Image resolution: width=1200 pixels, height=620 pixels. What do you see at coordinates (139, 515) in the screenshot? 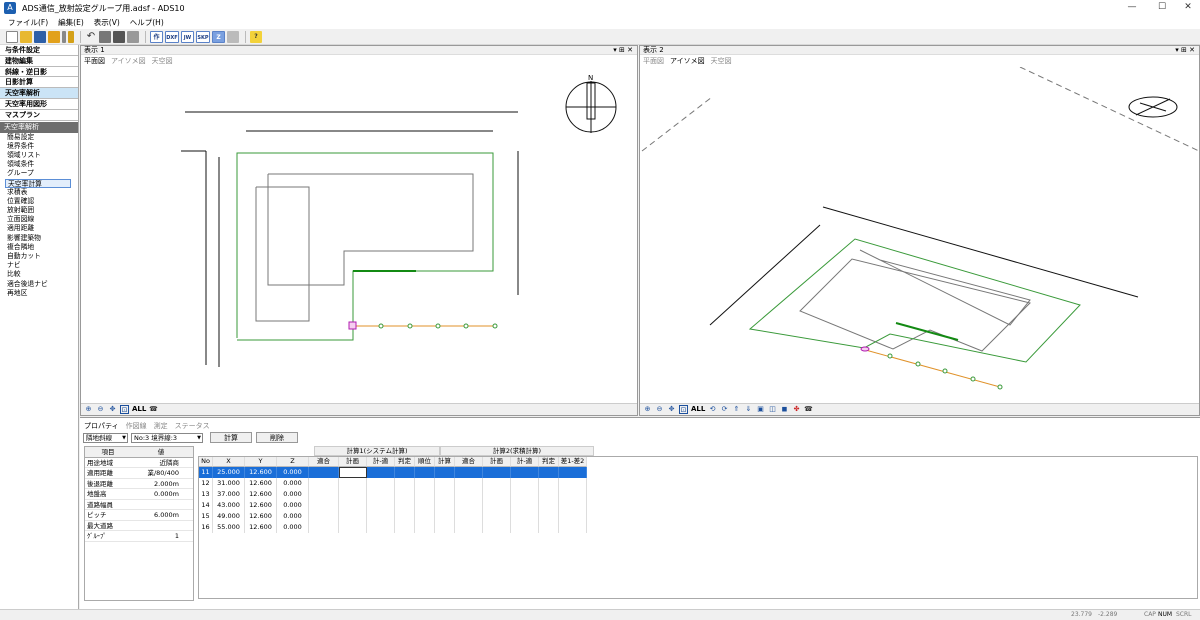
I see `property-row: ピッチ 6.000m` at bounding box center [139, 515].